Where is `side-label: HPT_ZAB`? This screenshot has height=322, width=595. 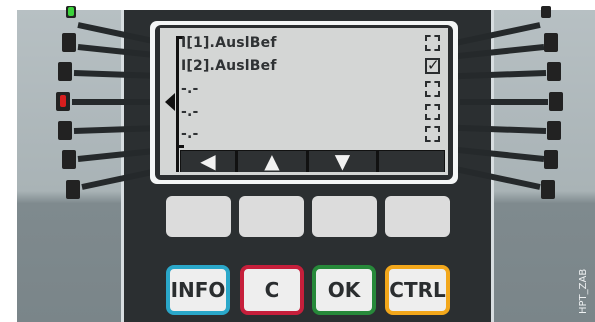
side-label: HPT_ZAB is located at coordinates (583, 291).